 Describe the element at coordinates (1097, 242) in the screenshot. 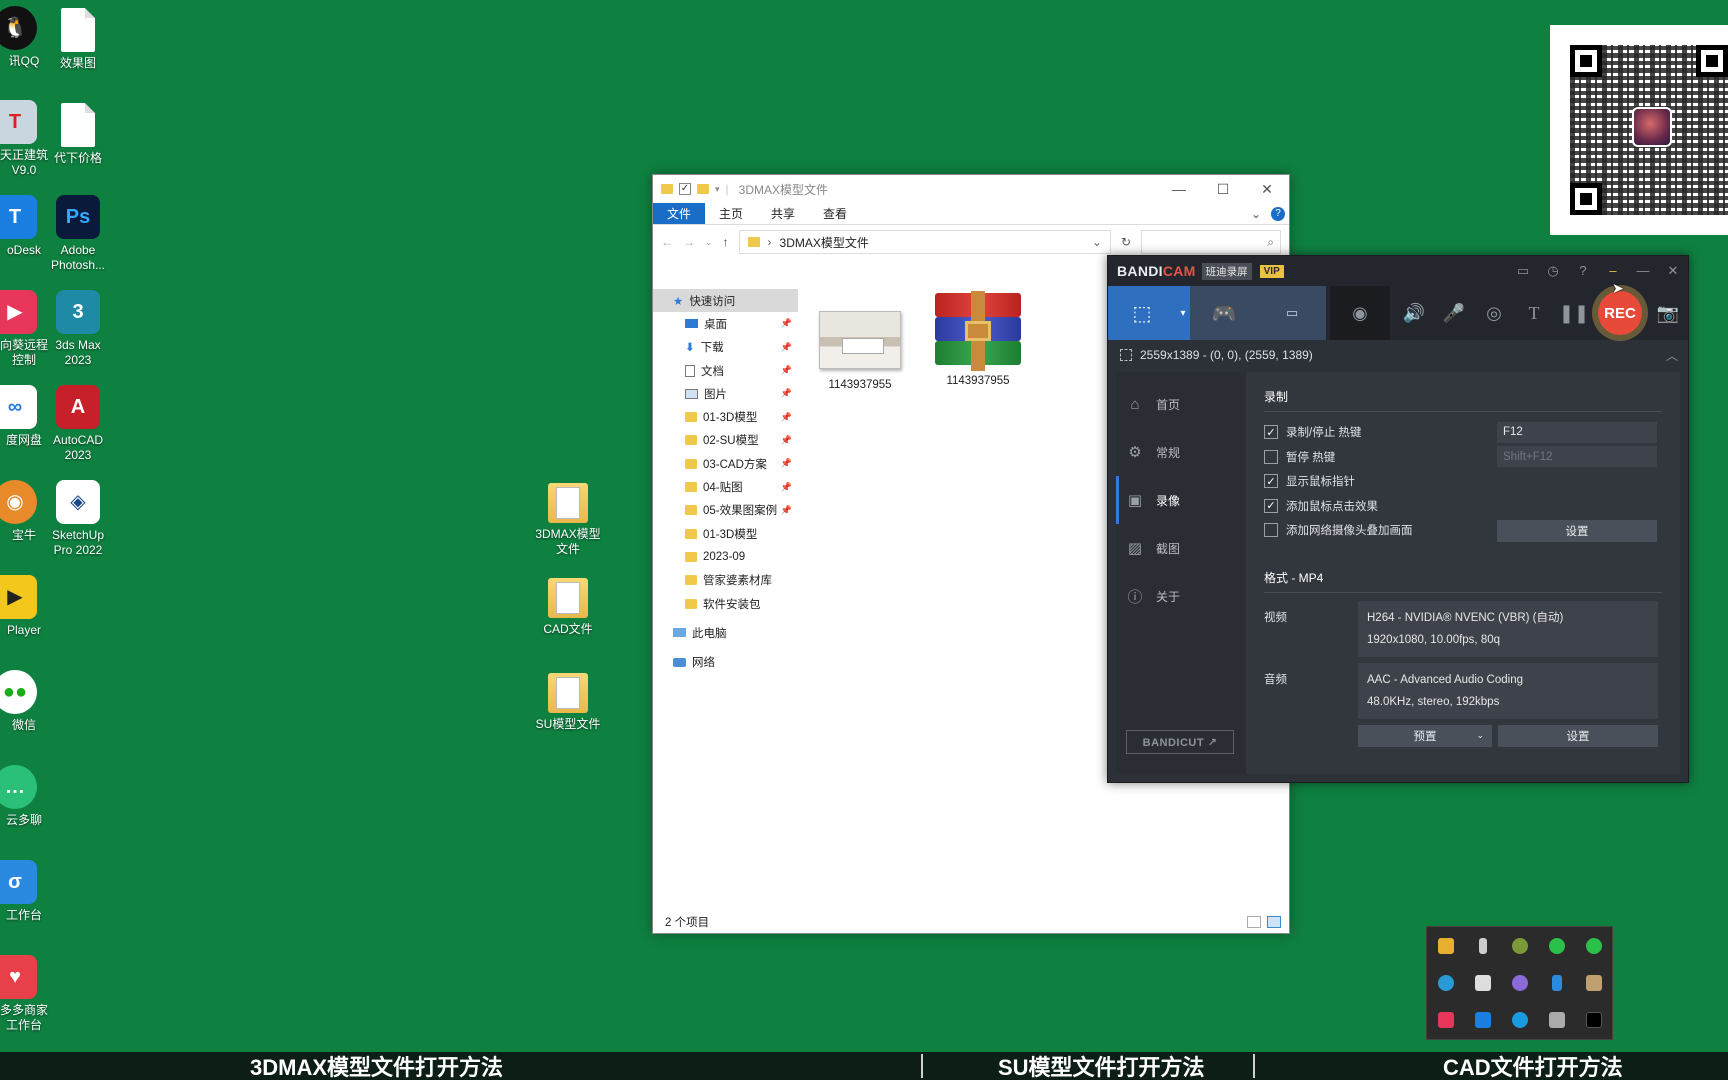

I see `address-dropdown-icon: ⌄` at that location.